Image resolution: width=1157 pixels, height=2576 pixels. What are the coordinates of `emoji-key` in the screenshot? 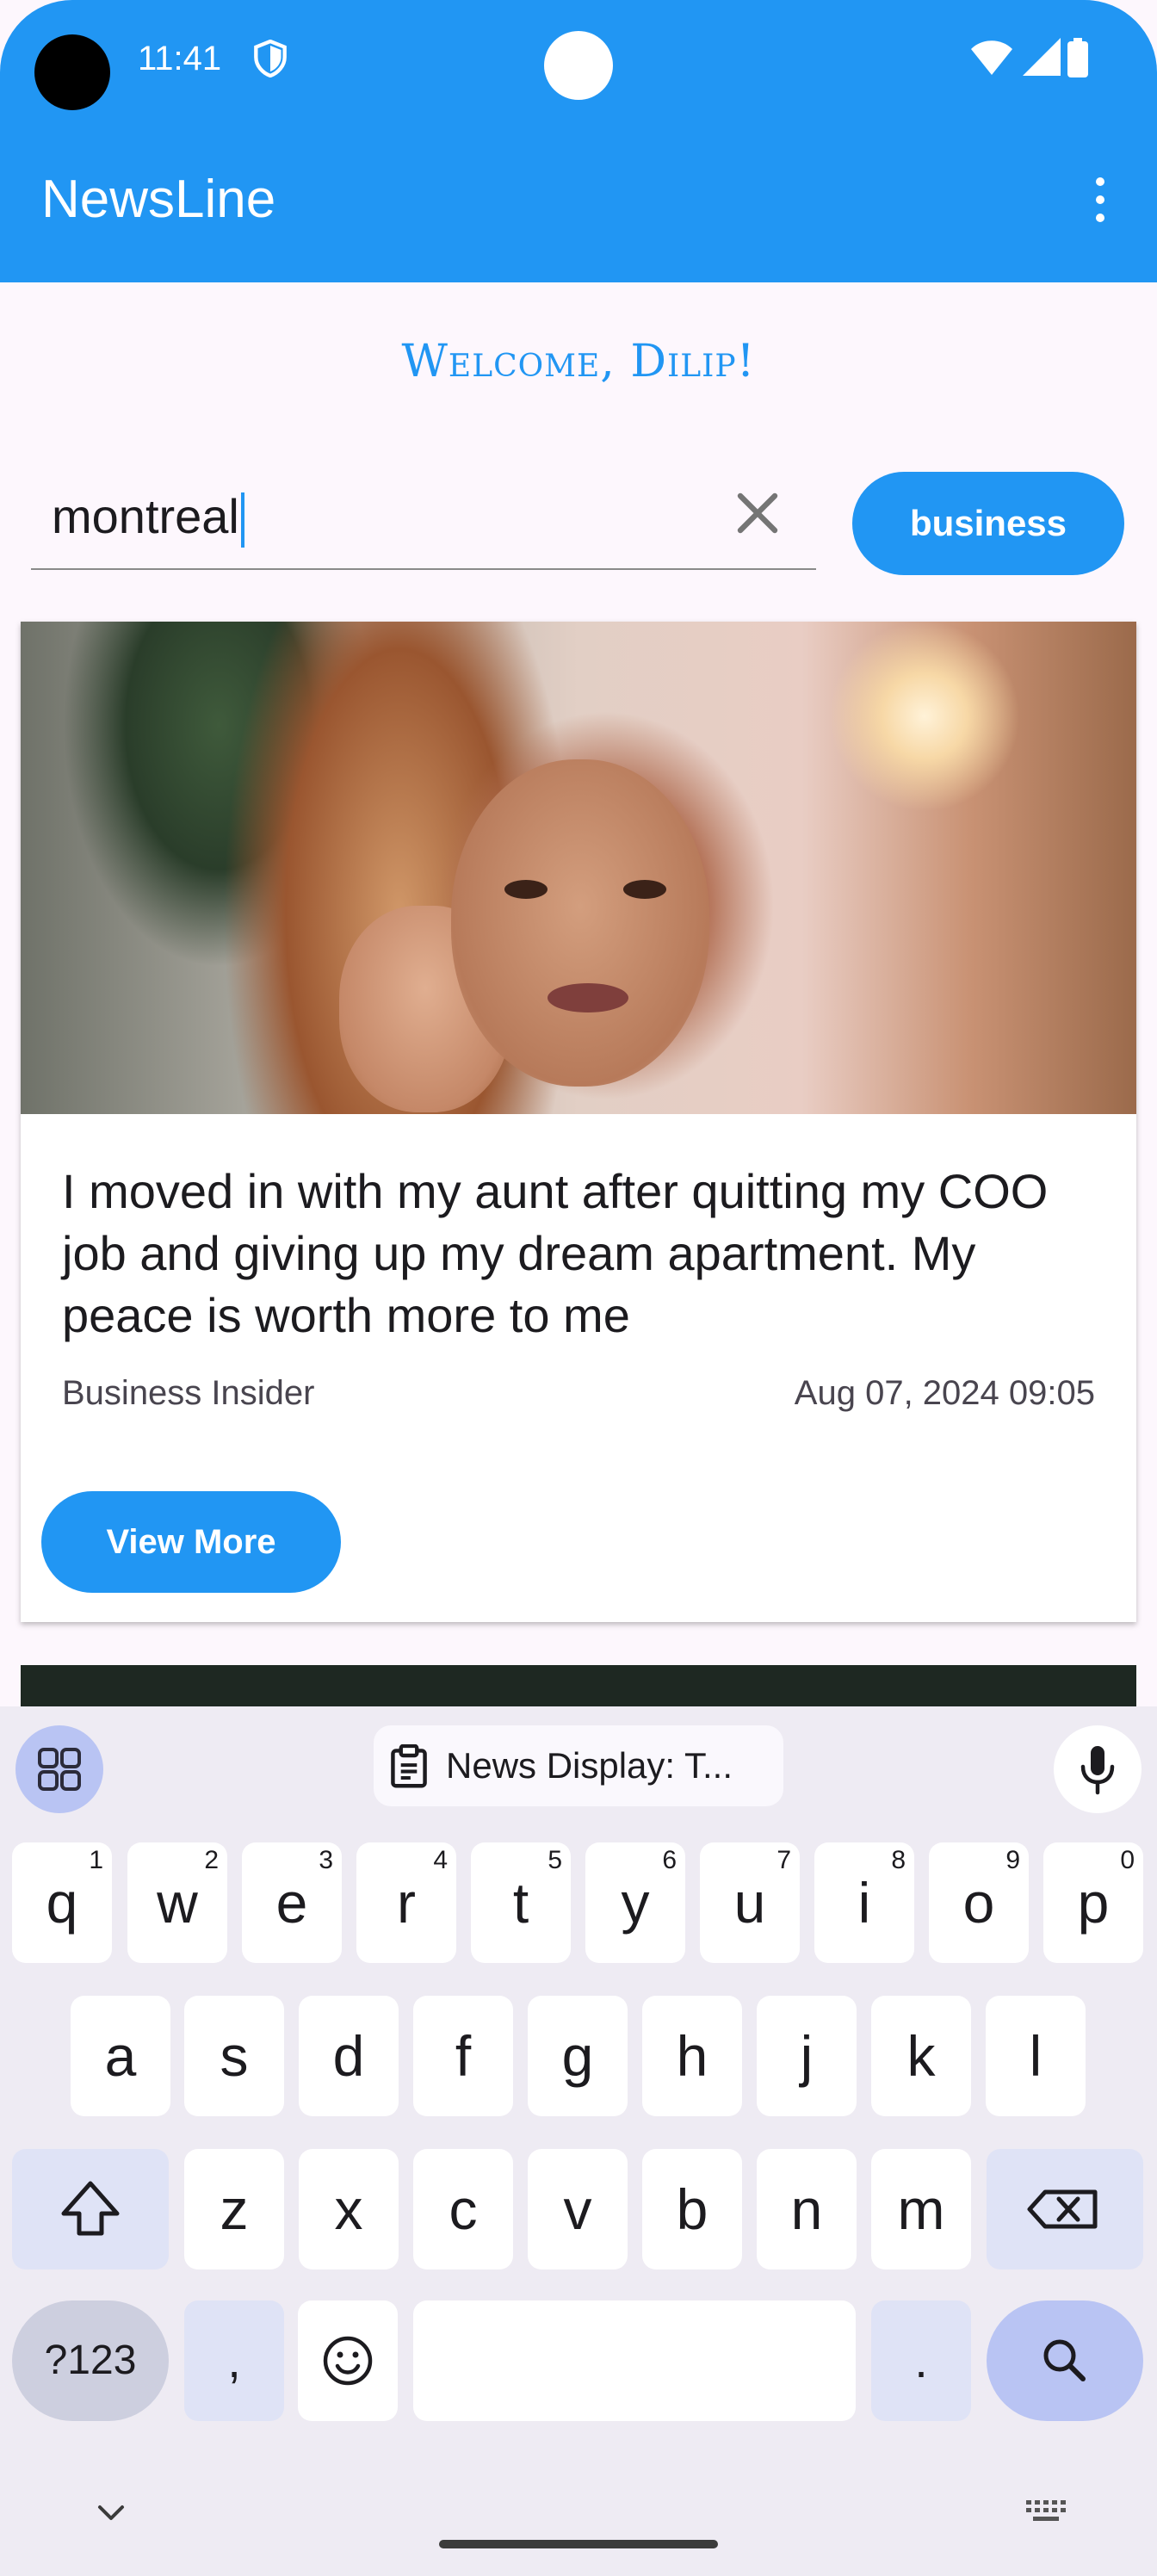 It's located at (348, 2360).